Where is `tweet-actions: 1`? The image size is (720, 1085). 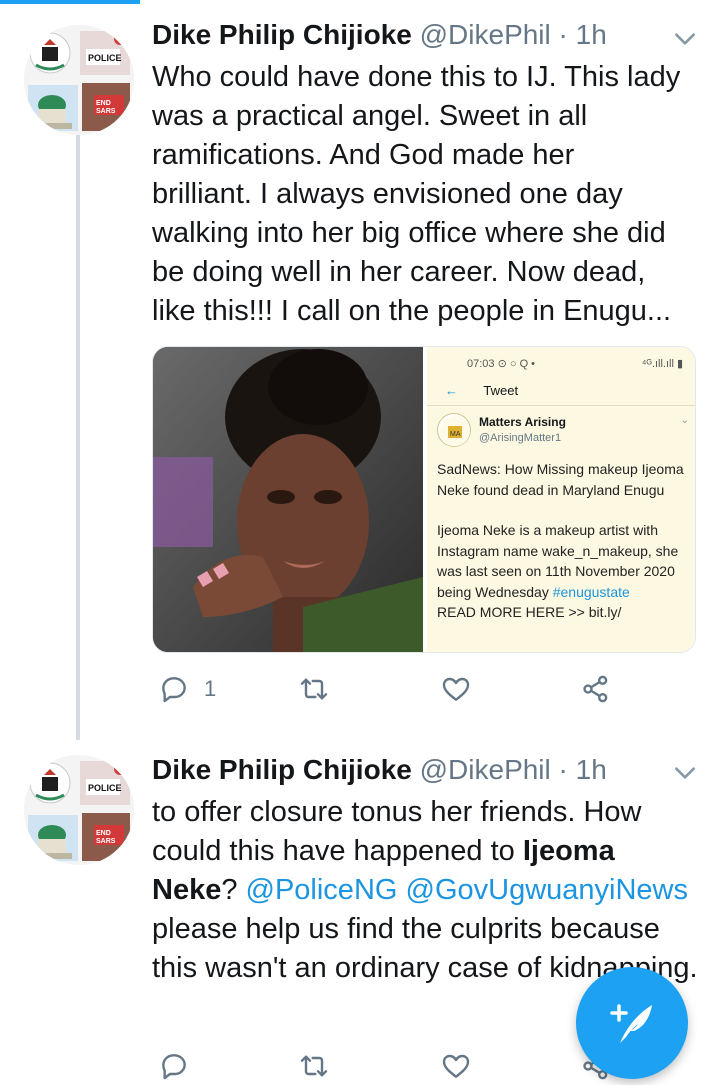 tweet-actions: 1 is located at coordinates (402, 693).